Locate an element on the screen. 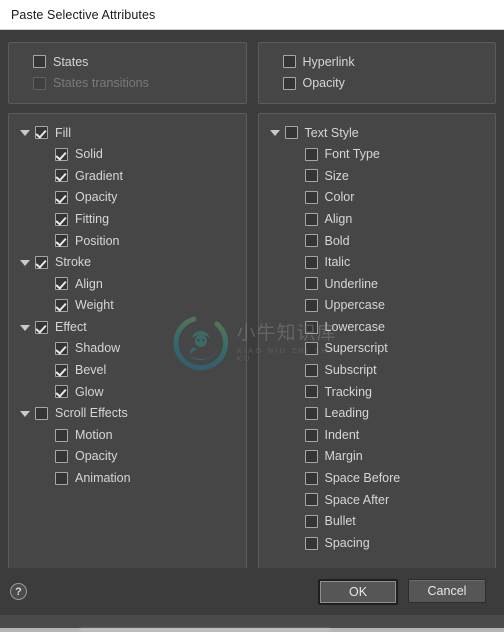  attribute-row: Tracking is located at coordinates (377, 392).